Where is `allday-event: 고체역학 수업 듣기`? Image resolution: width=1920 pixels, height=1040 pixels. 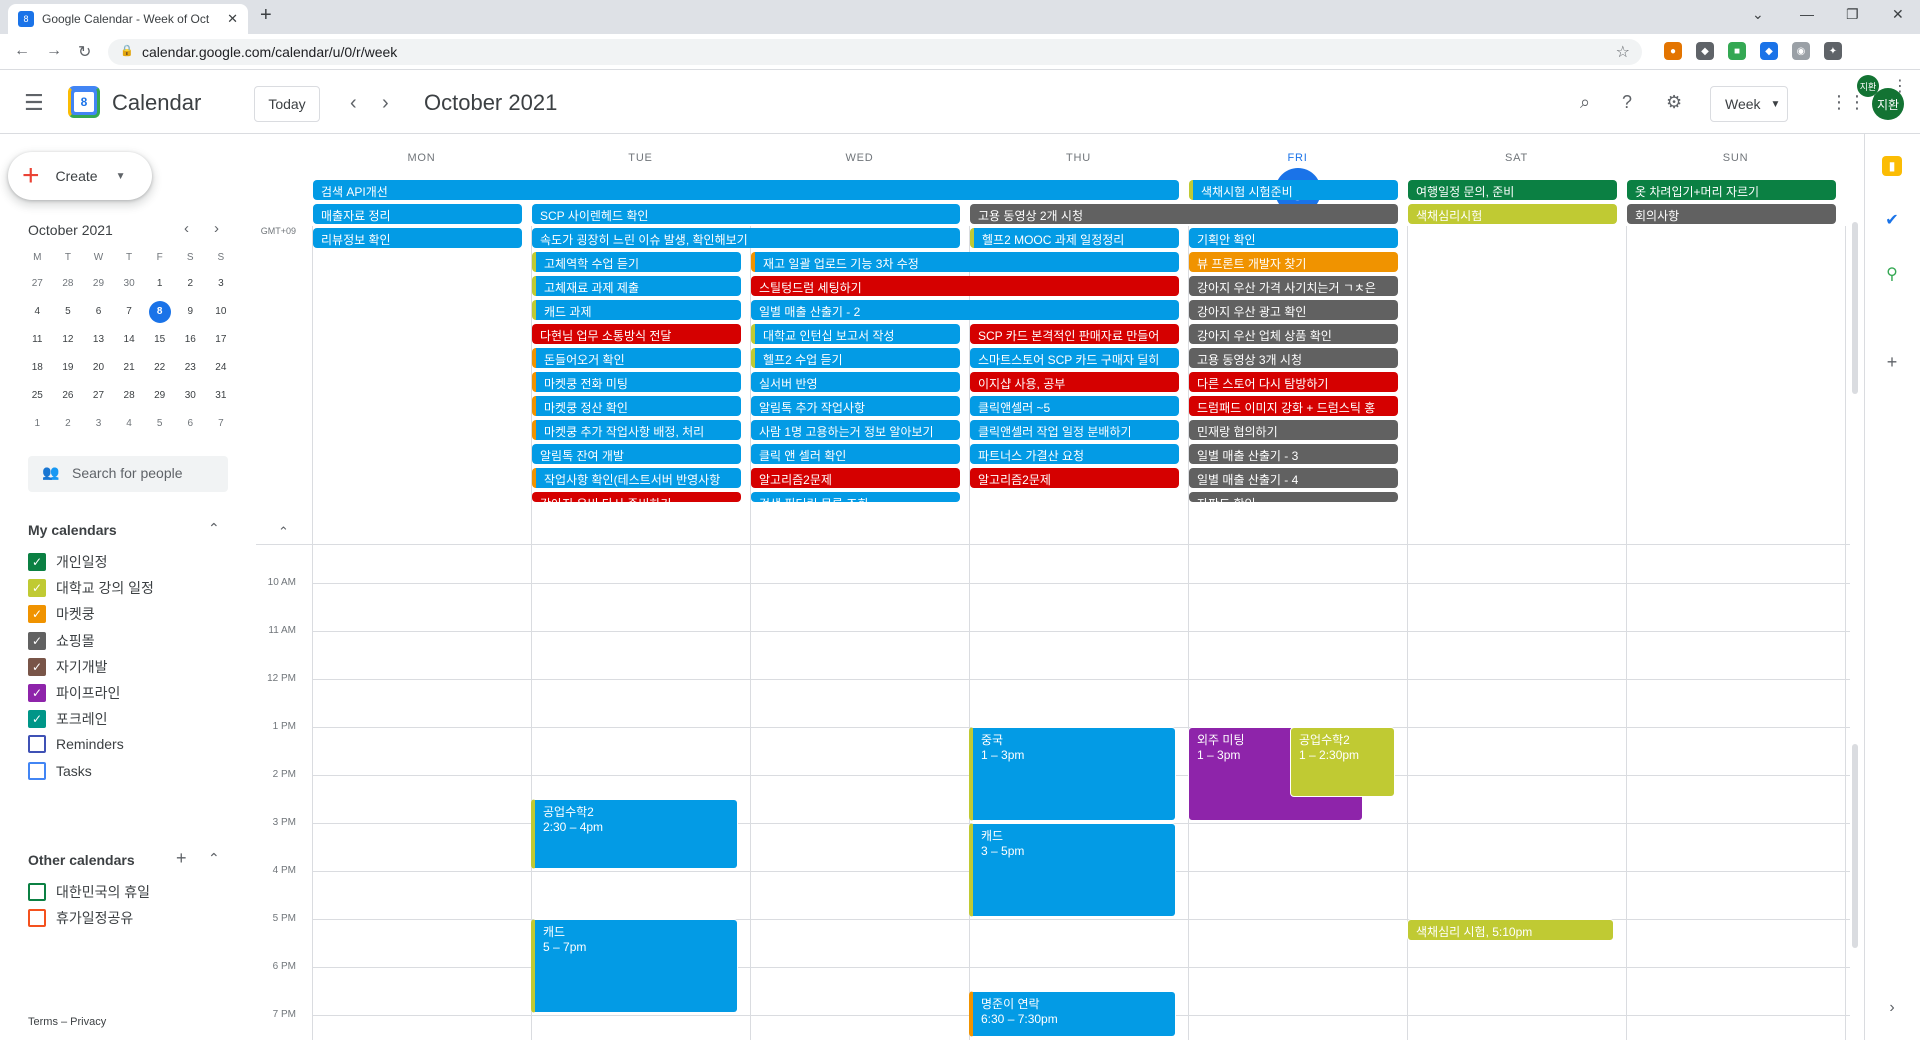 allday-event: 고체역학 수업 듣기 is located at coordinates (636, 262).